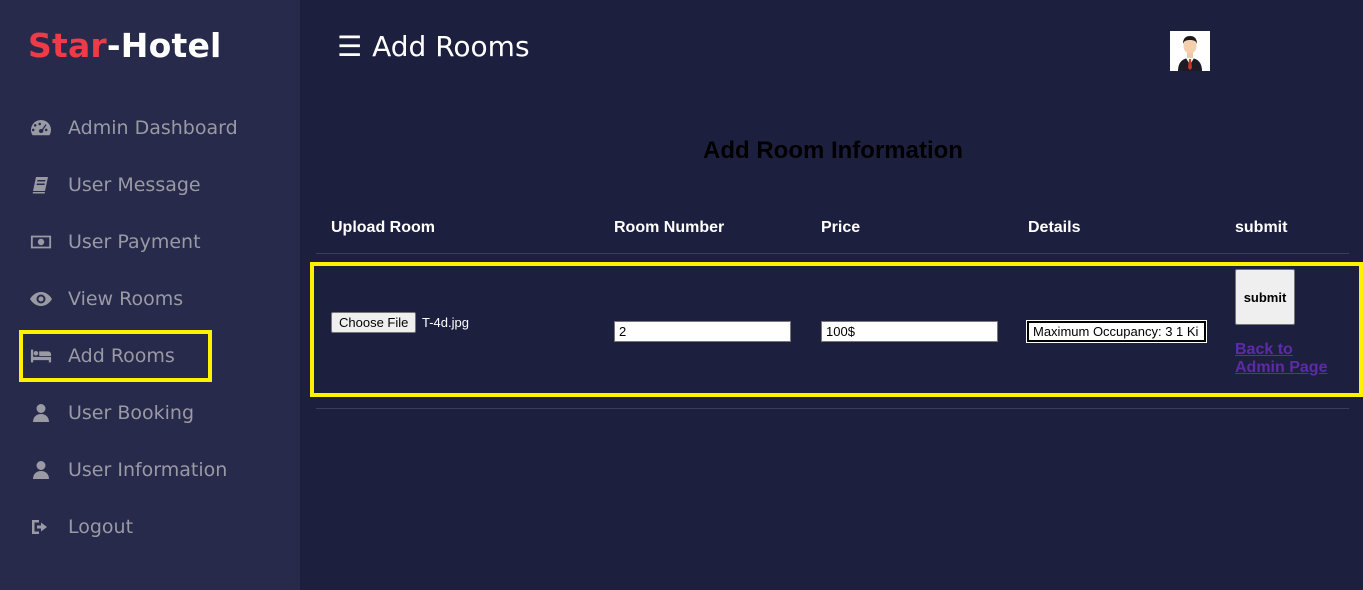 This screenshot has width=1363, height=590. Describe the element at coordinates (833, 150) in the screenshot. I see `section-title: Add Room Information` at that location.